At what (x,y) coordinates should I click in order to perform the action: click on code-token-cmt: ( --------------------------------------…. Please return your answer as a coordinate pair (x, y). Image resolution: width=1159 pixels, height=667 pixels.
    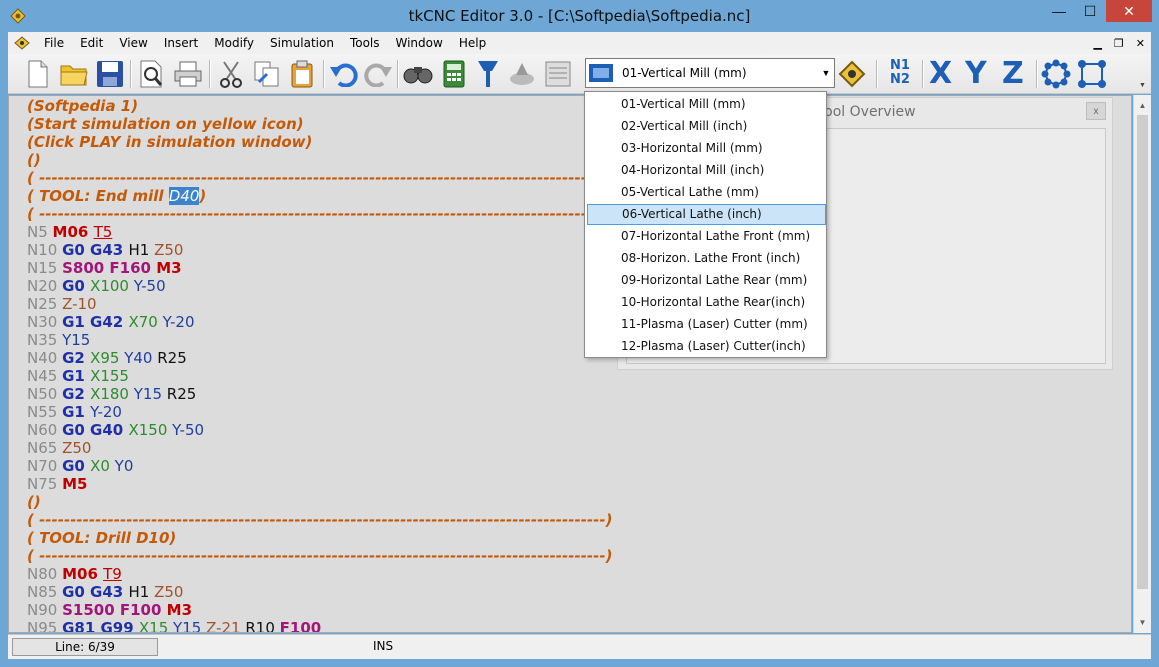
    Looking at the image, I should click on (320, 178).